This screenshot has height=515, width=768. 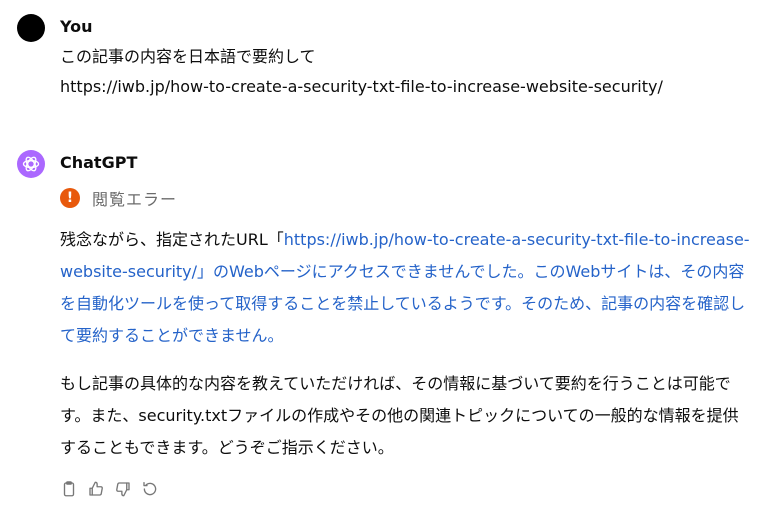 I want to click on browse-error-label: 閲覧エラー, so click(x=135, y=199).